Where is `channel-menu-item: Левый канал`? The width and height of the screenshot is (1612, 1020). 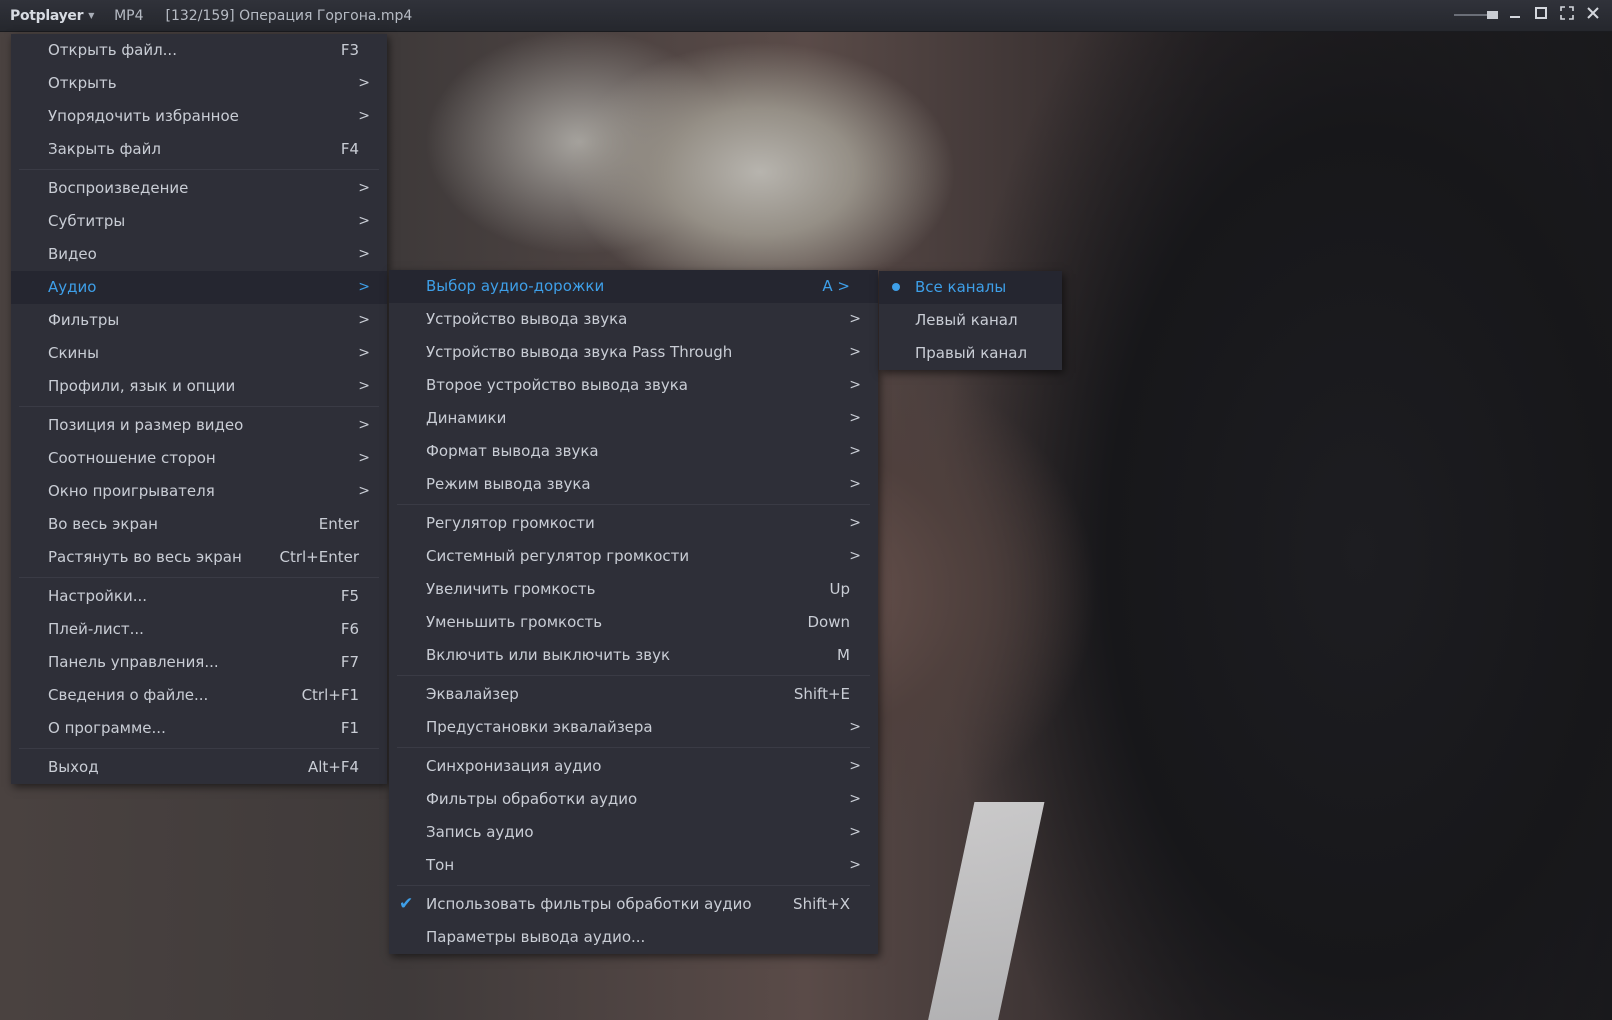
channel-menu-item: Левый канал is located at coordinates (970, 320).